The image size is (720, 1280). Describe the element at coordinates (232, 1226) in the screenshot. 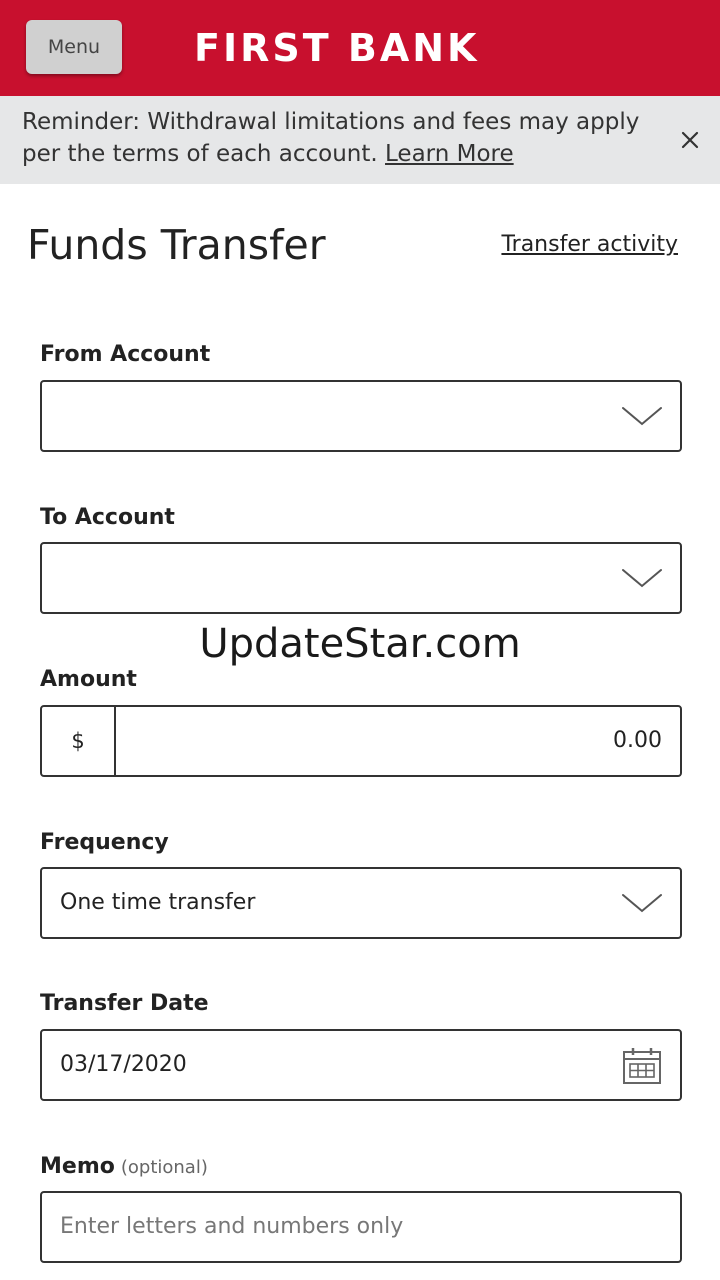

I see `memo-placeholder: Enter letters and numbers only` at that location.